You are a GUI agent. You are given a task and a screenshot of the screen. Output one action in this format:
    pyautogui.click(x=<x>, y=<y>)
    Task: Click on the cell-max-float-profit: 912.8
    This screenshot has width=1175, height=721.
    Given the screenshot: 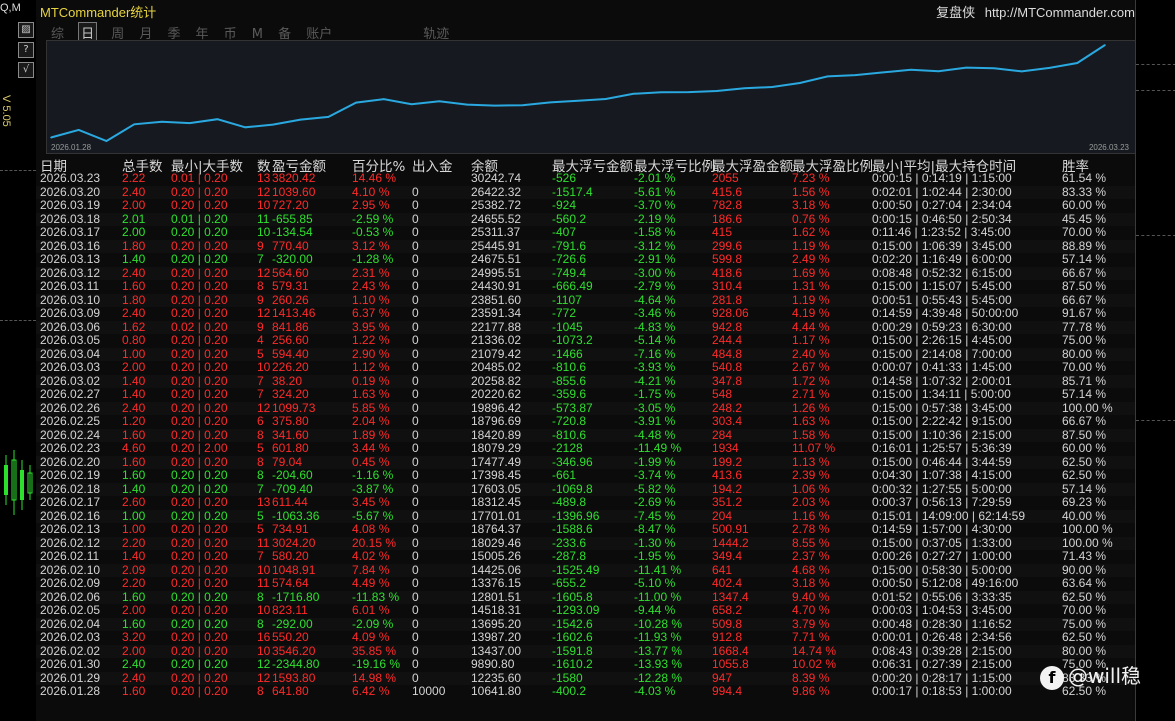 What is the action you would take?
    pyautogui.click(x=727, y=637)
    